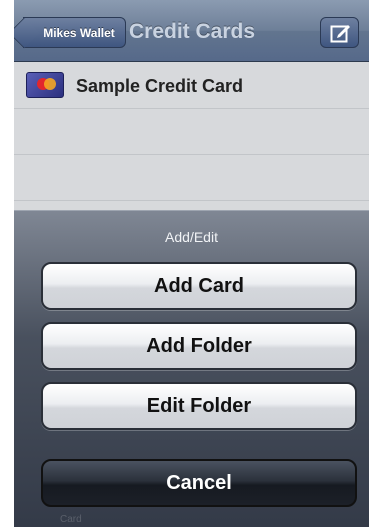 The height and width of the screenshot is (527, 383). I want to click on edit-folder-button: Edit Folder, so click(199, 406).